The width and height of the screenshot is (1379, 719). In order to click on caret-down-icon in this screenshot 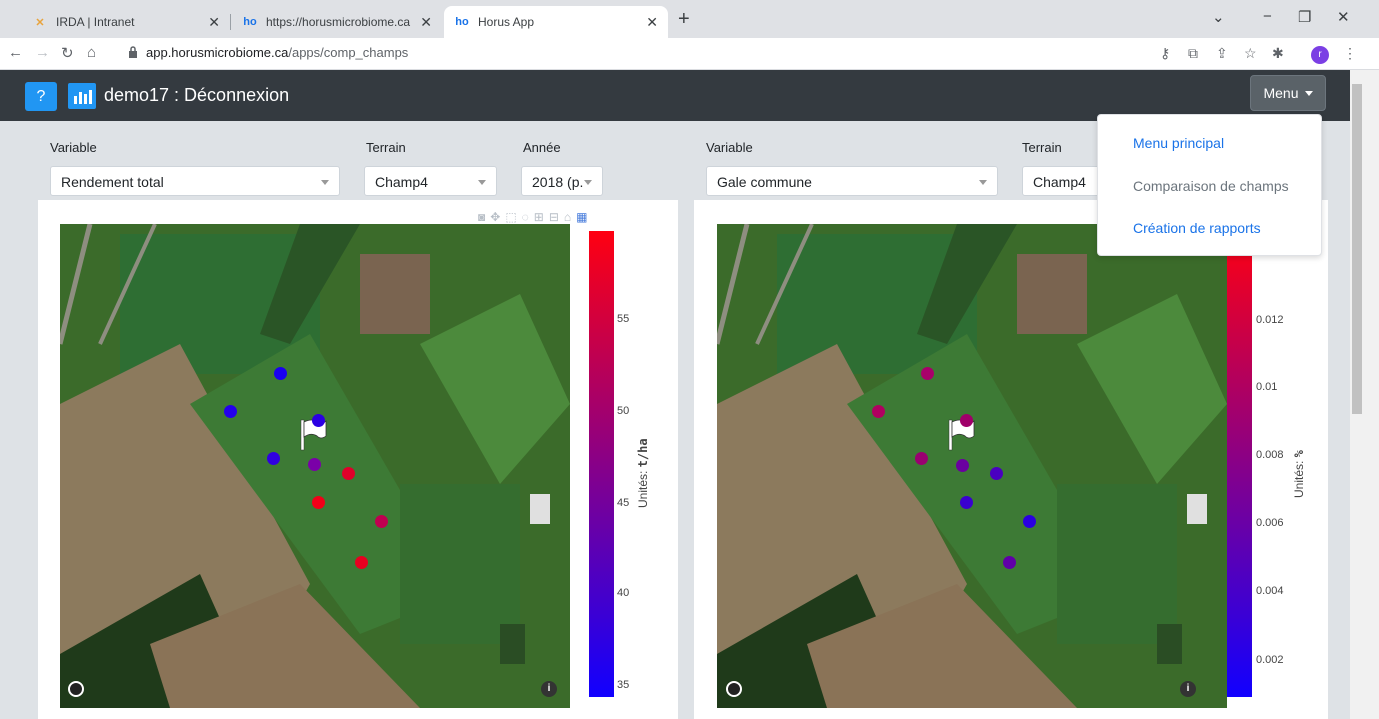, I will do `click(1308, 93)`.